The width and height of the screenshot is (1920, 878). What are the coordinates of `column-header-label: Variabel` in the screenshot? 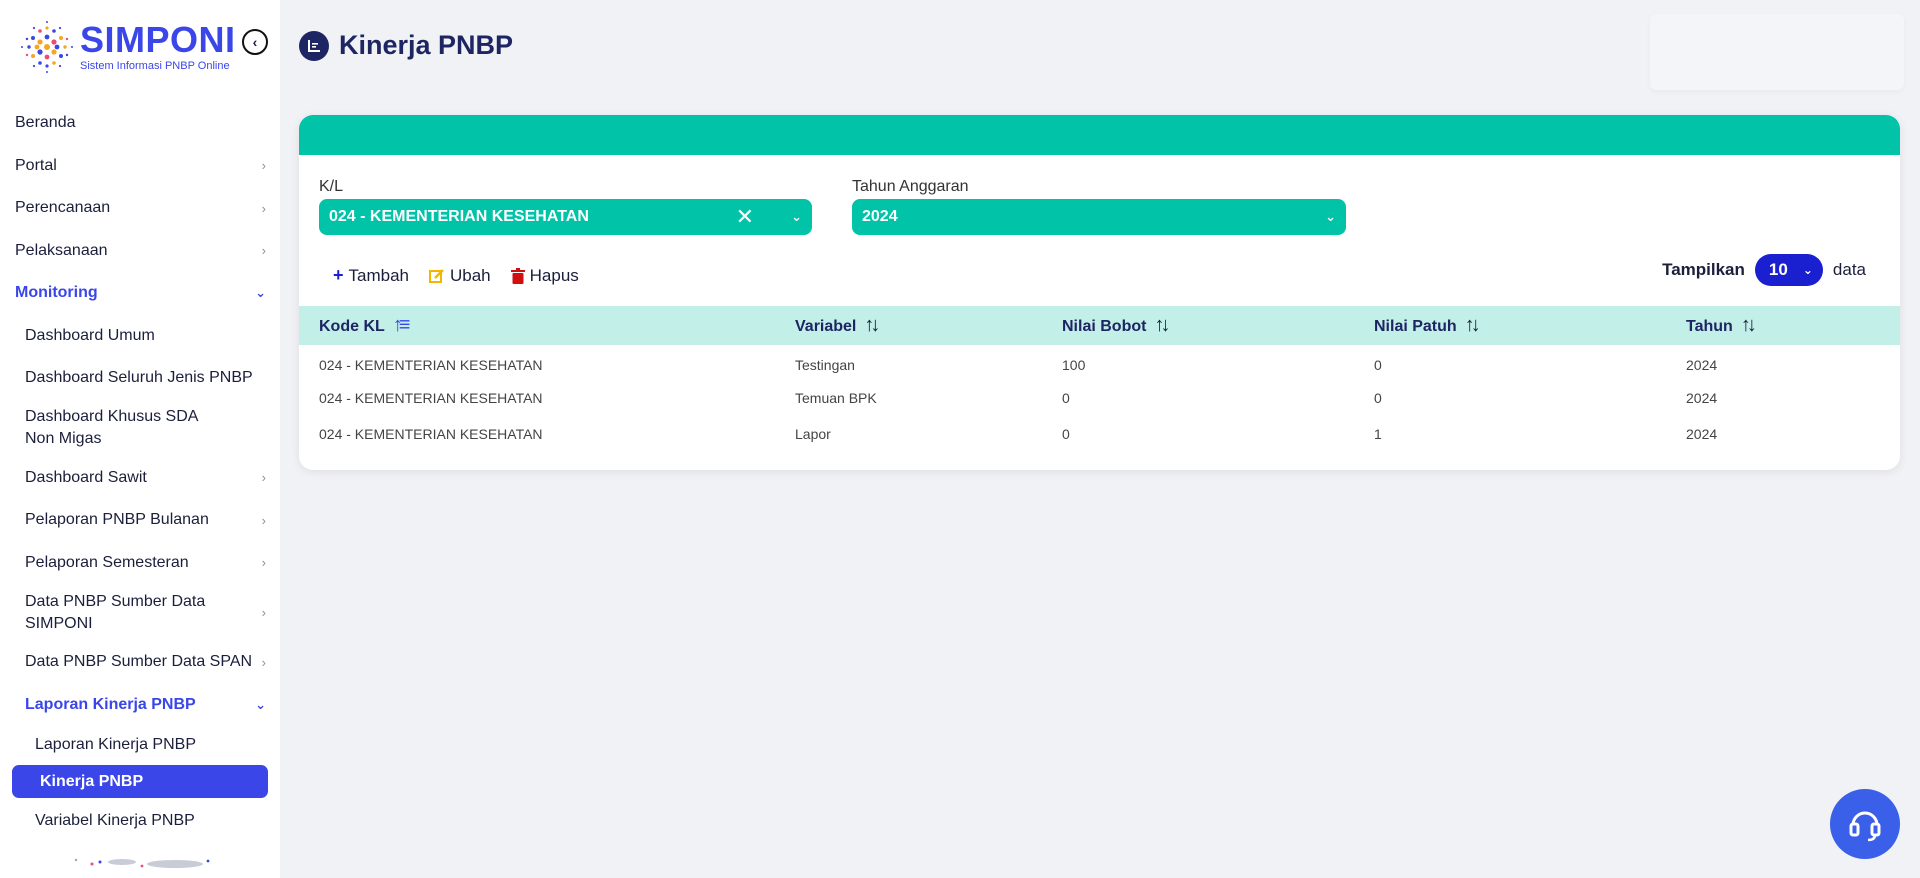 It's located at (826, 326).